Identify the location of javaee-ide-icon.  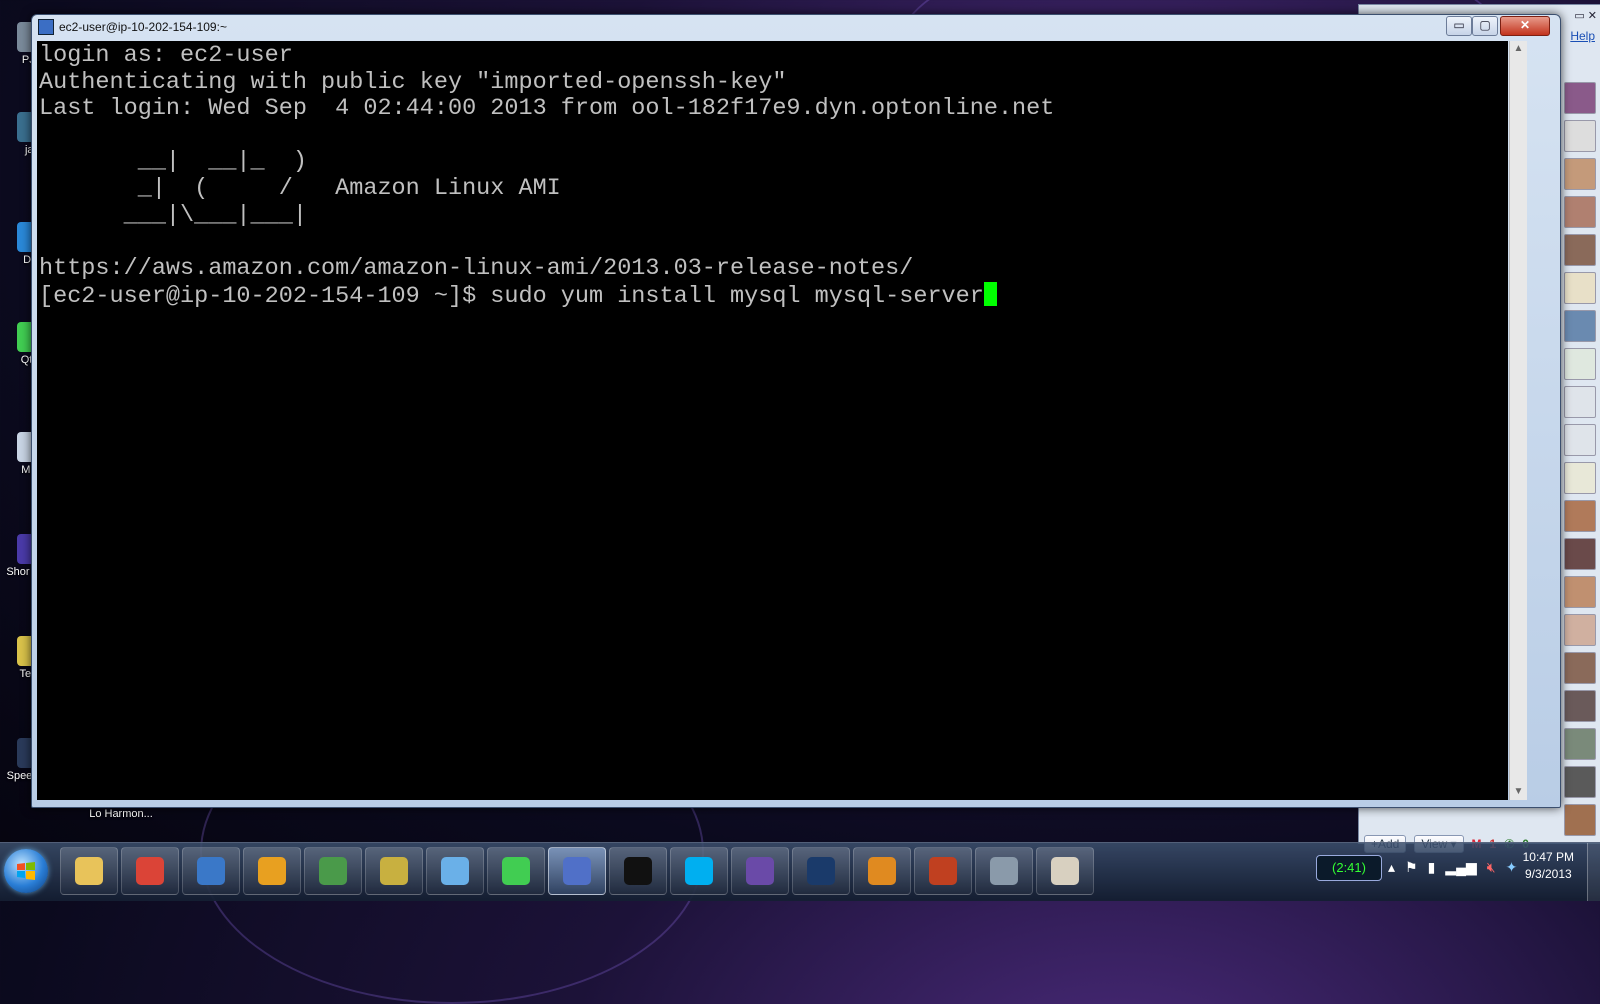
(943, 871).